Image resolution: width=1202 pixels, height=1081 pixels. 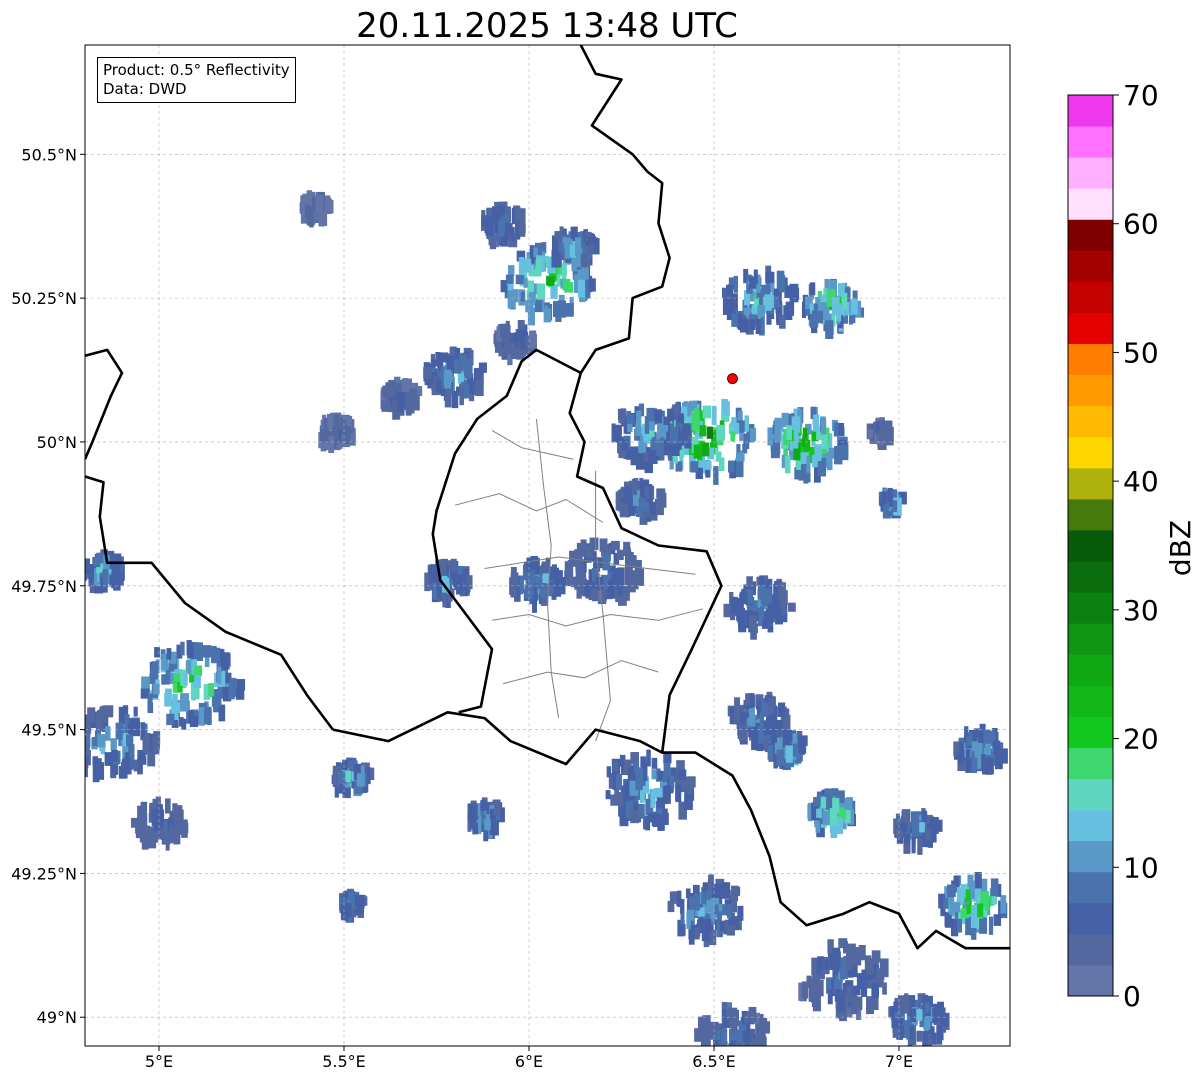 What do you see at coordinates (49, 730) in the screenshot?
I see `lat-tick-label: 49.5°N` at bounding box center [49, 730].